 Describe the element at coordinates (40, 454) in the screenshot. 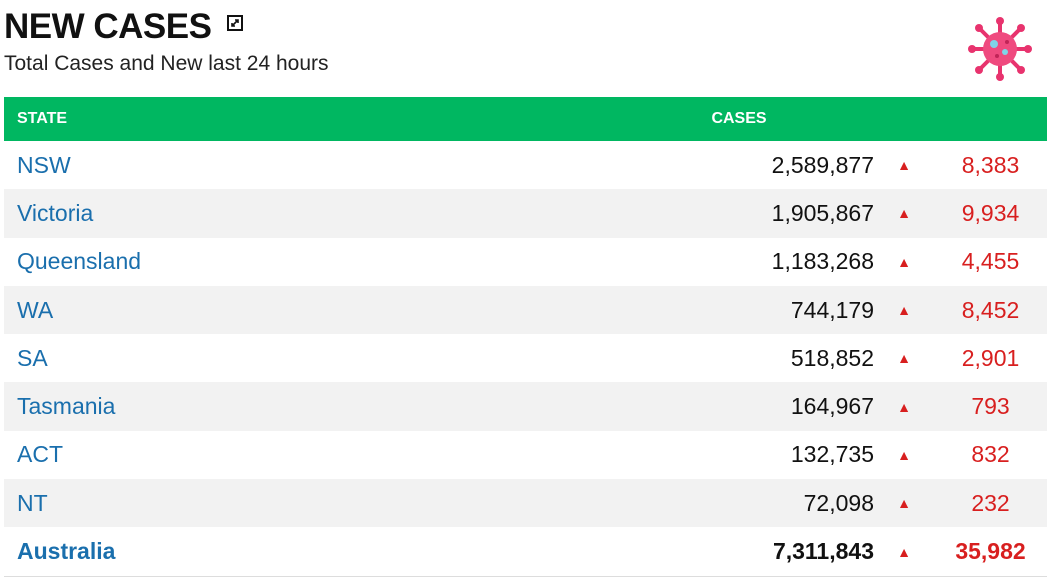

I see `state-name: ACT` at that location.